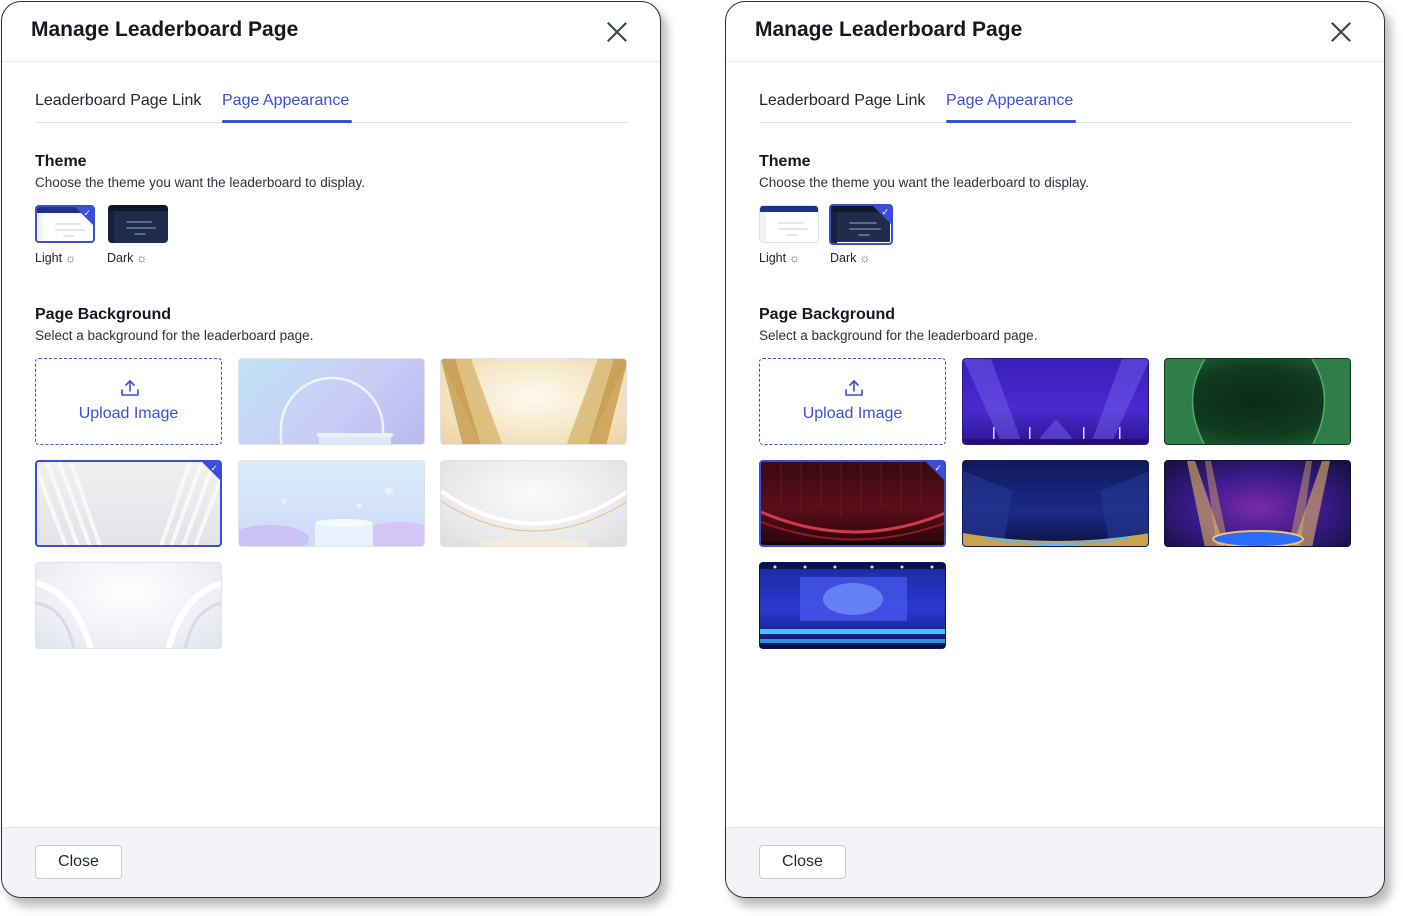 The height and width of the screenshot is (916, 1403). Describe the element at coordinates (533, 517) in the screenshot. I see `silver-ribbon-art` at that location.